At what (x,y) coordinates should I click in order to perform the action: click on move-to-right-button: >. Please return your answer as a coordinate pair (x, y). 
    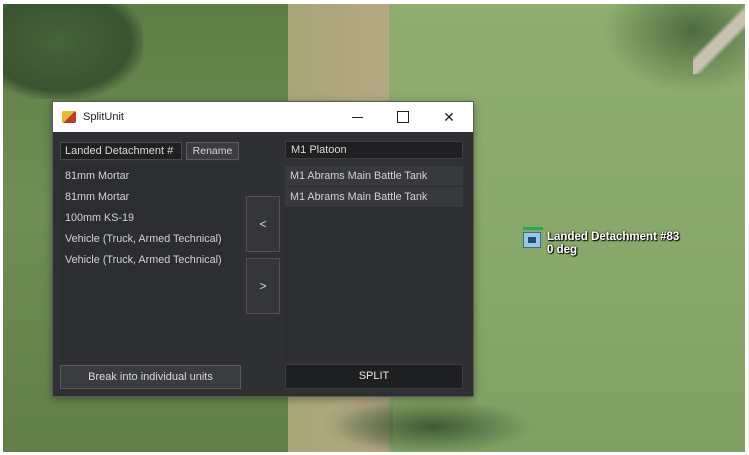
    Looking at the image, I should click on (263, 286).